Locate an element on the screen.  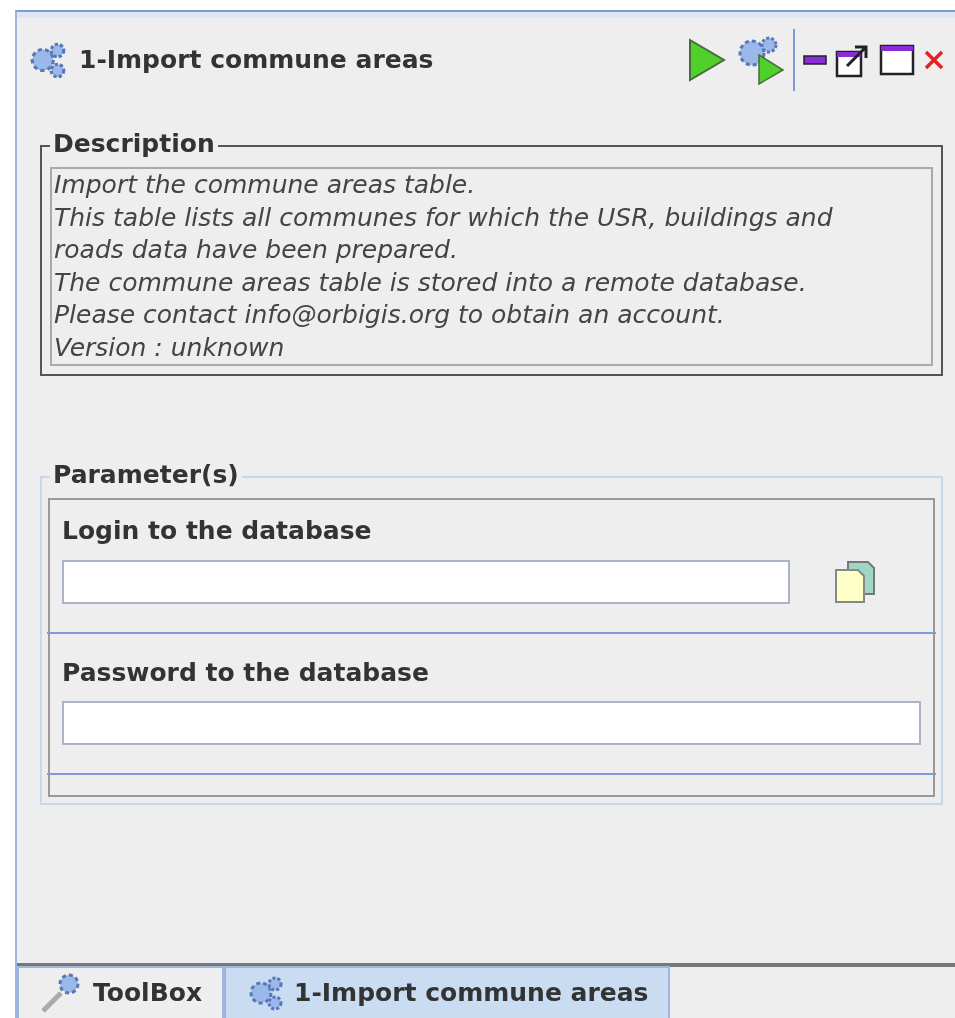
documents-icon is located at coordinates (855, 581).